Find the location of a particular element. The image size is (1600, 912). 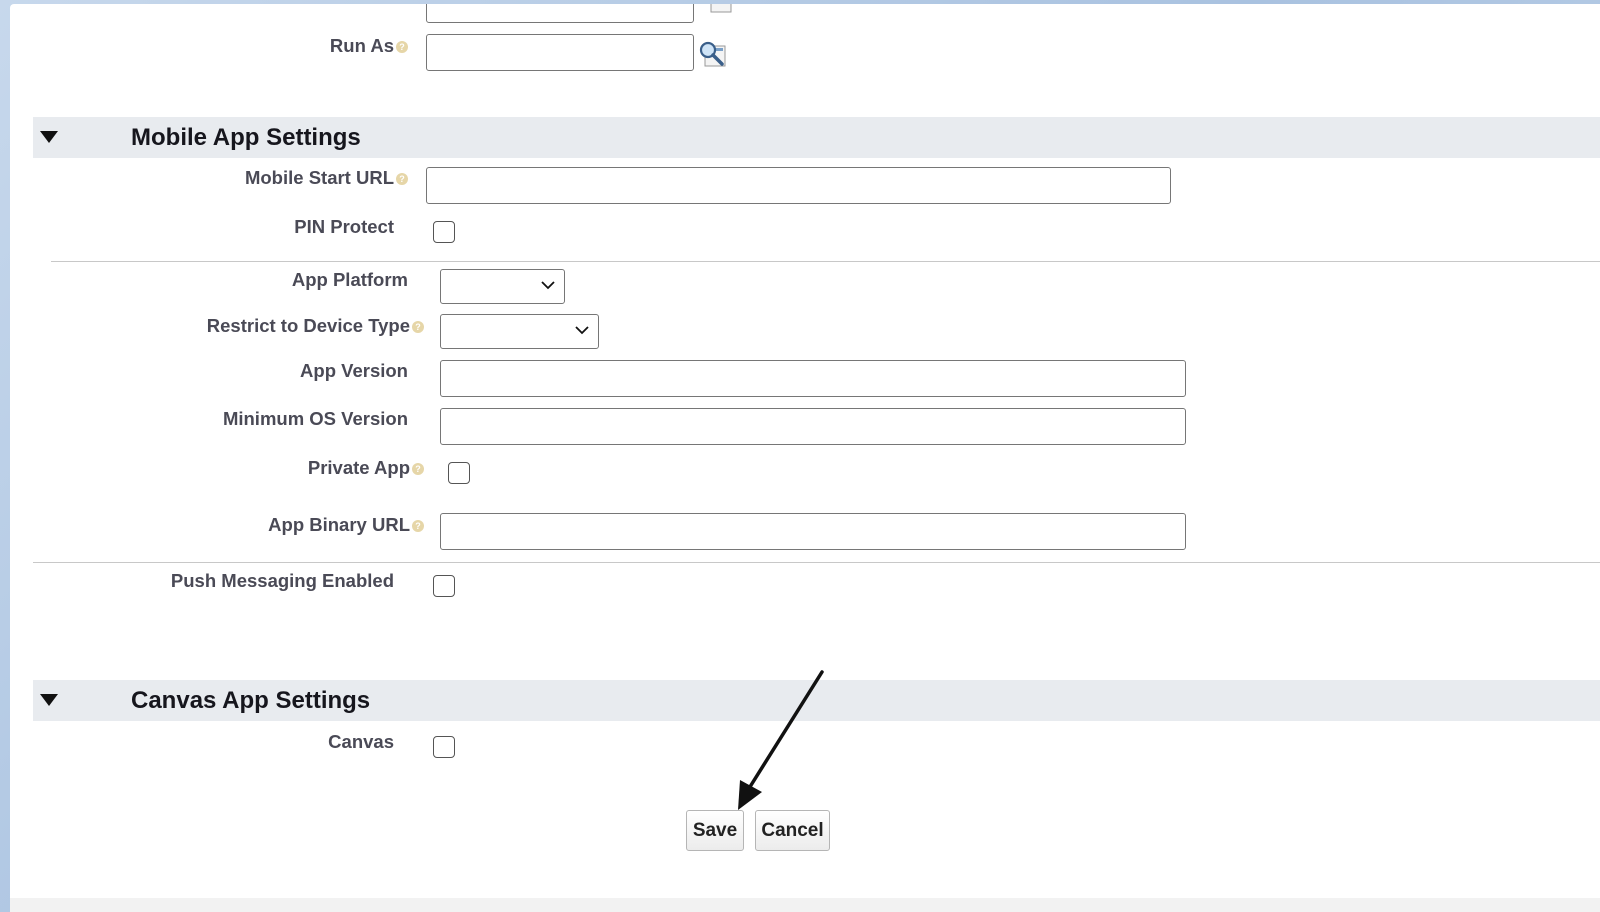

push-messaging-enabled-label: Push Messaging Enabled is located at coordinates (282, 580).